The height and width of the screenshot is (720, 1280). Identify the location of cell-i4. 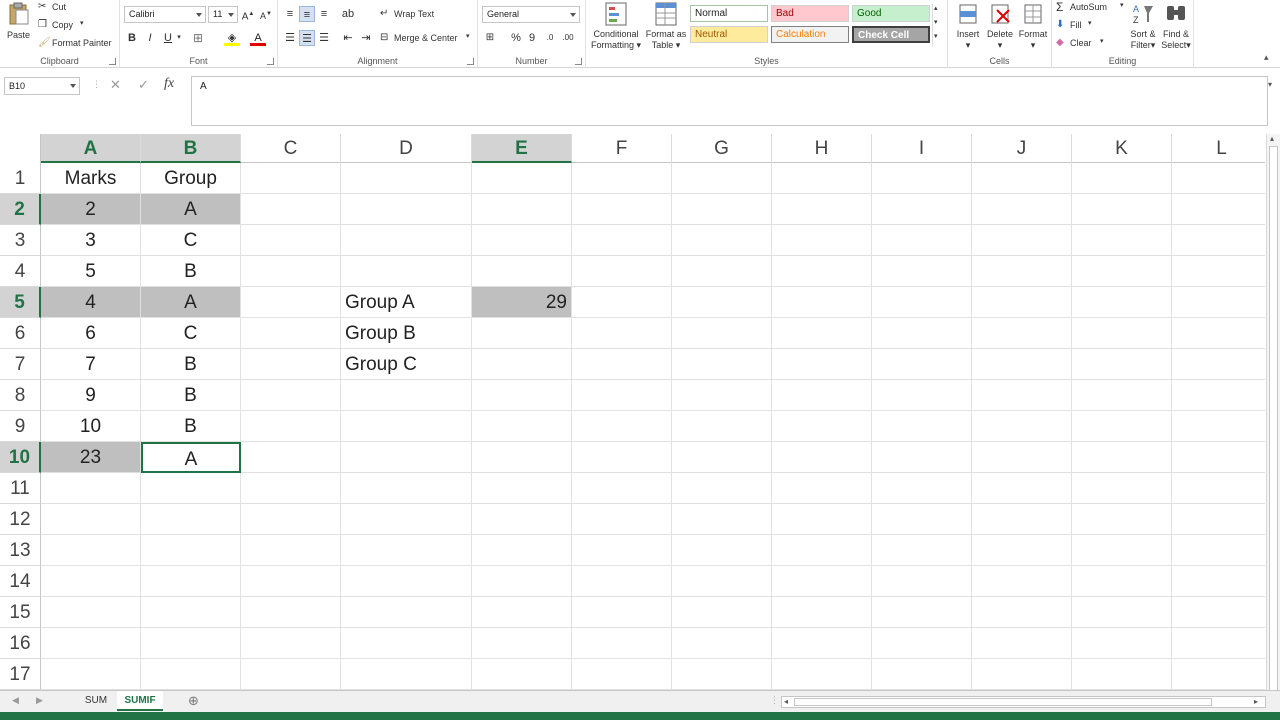
(922, 271).